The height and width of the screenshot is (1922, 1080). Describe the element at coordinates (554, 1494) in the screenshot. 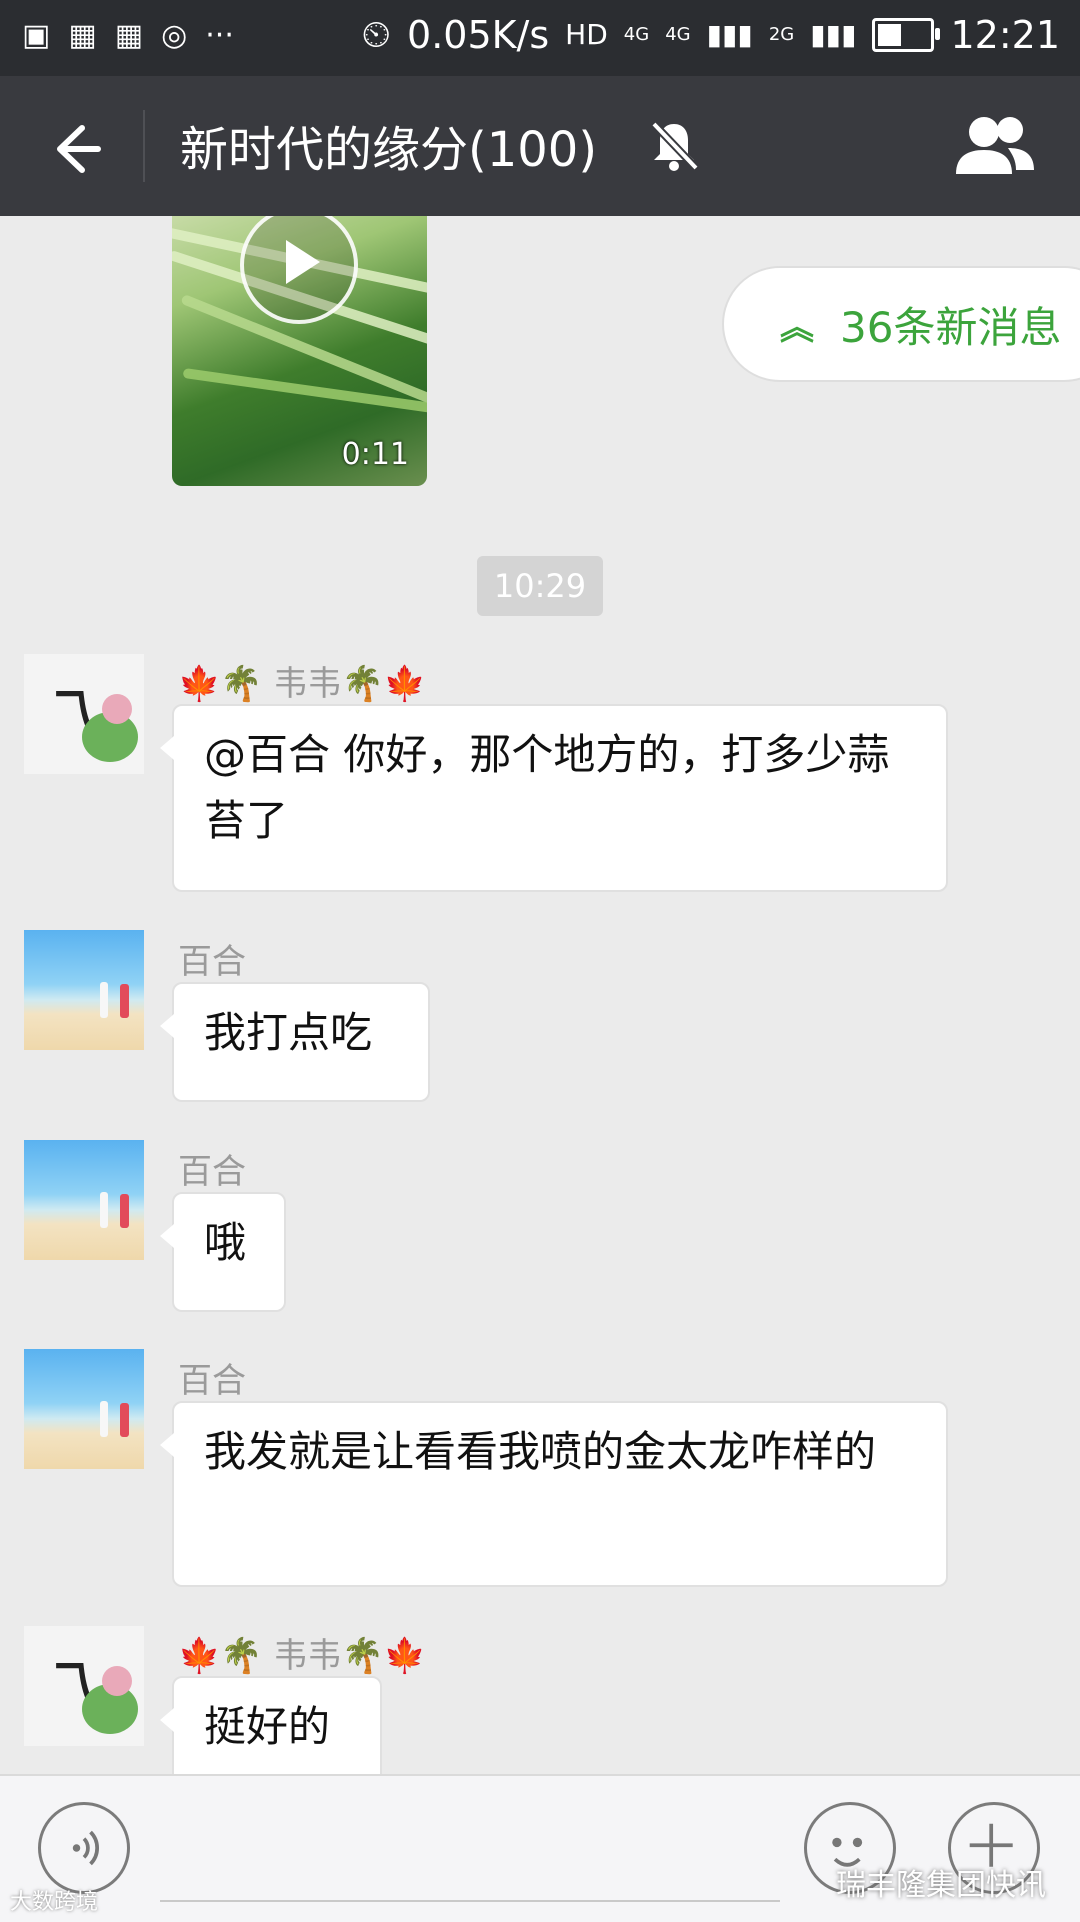

I see `message-bubble: 我发就是让看看我喷的金太龙咋样的` at that location.